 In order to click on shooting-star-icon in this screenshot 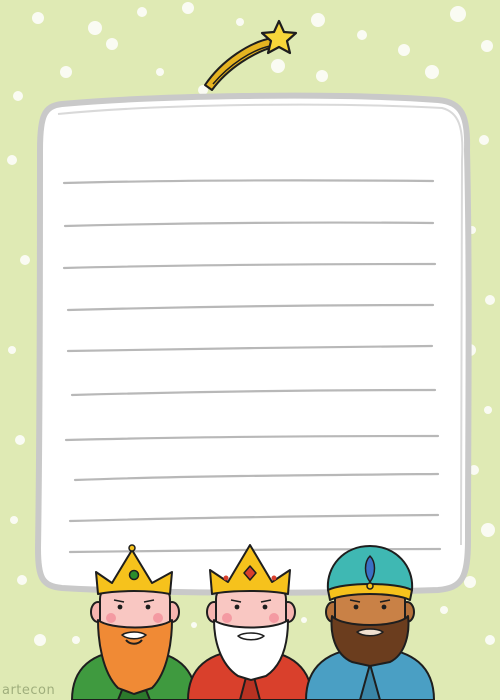, I will do `click(251, 55)`.